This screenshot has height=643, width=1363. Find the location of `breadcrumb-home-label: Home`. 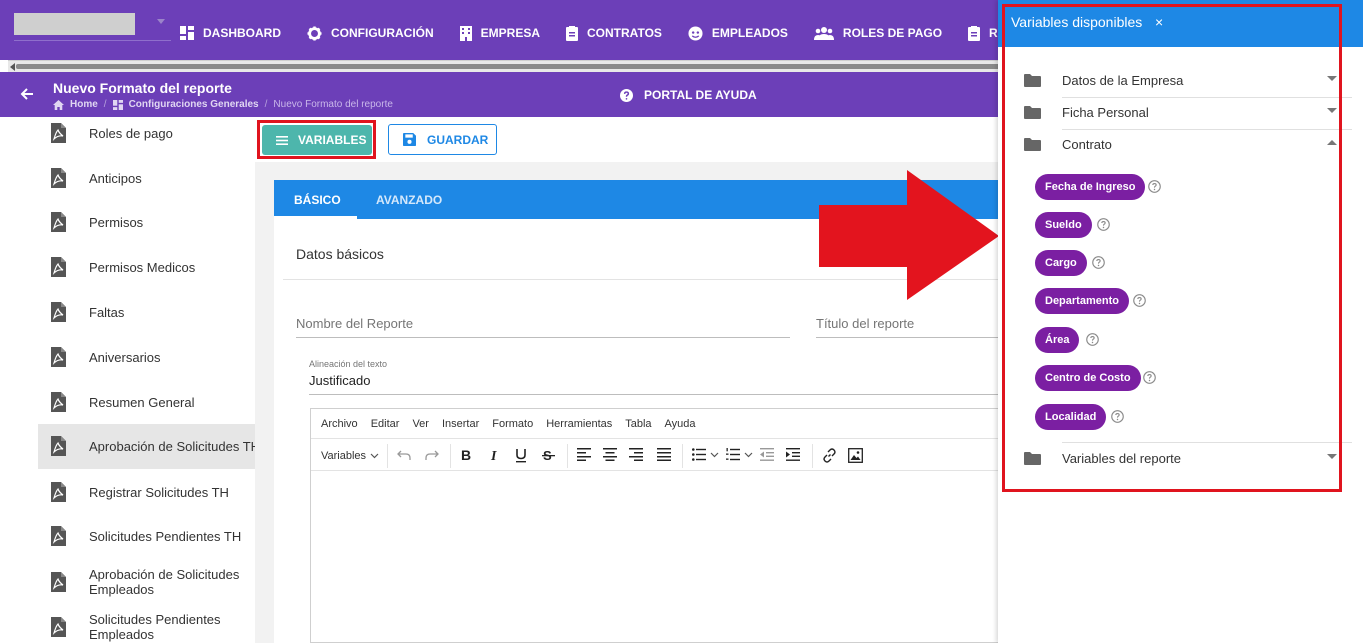

breadcrumb-home-label: Home is located at coordinates (84, 104).